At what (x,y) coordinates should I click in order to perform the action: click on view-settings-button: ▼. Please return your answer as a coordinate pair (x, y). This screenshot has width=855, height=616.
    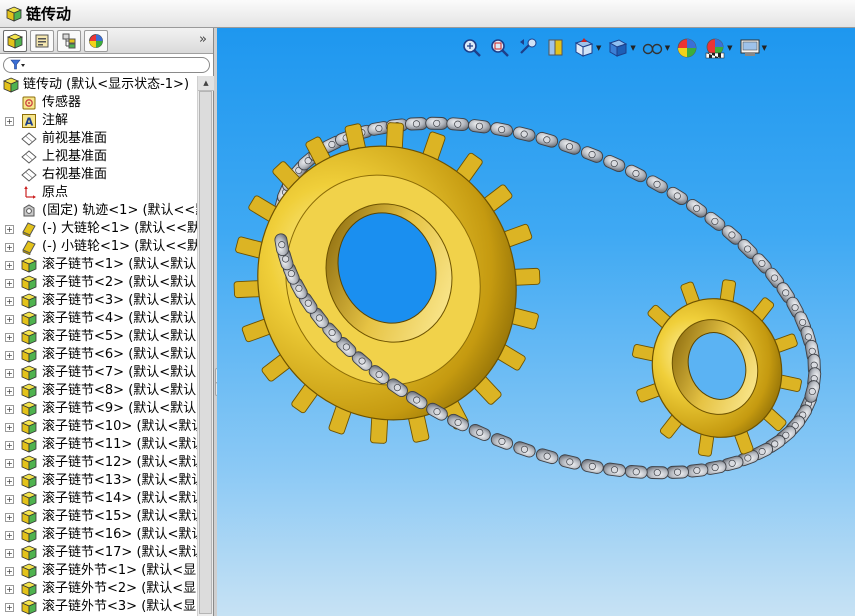
    Looking at the image, I should click on (753, 48).